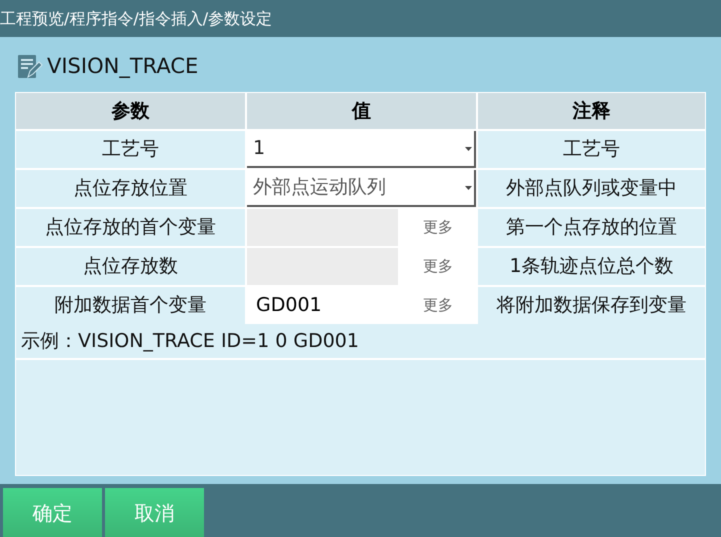 The image size is (721, 537). I want to click on dropdown: 1, so click(361, 149).